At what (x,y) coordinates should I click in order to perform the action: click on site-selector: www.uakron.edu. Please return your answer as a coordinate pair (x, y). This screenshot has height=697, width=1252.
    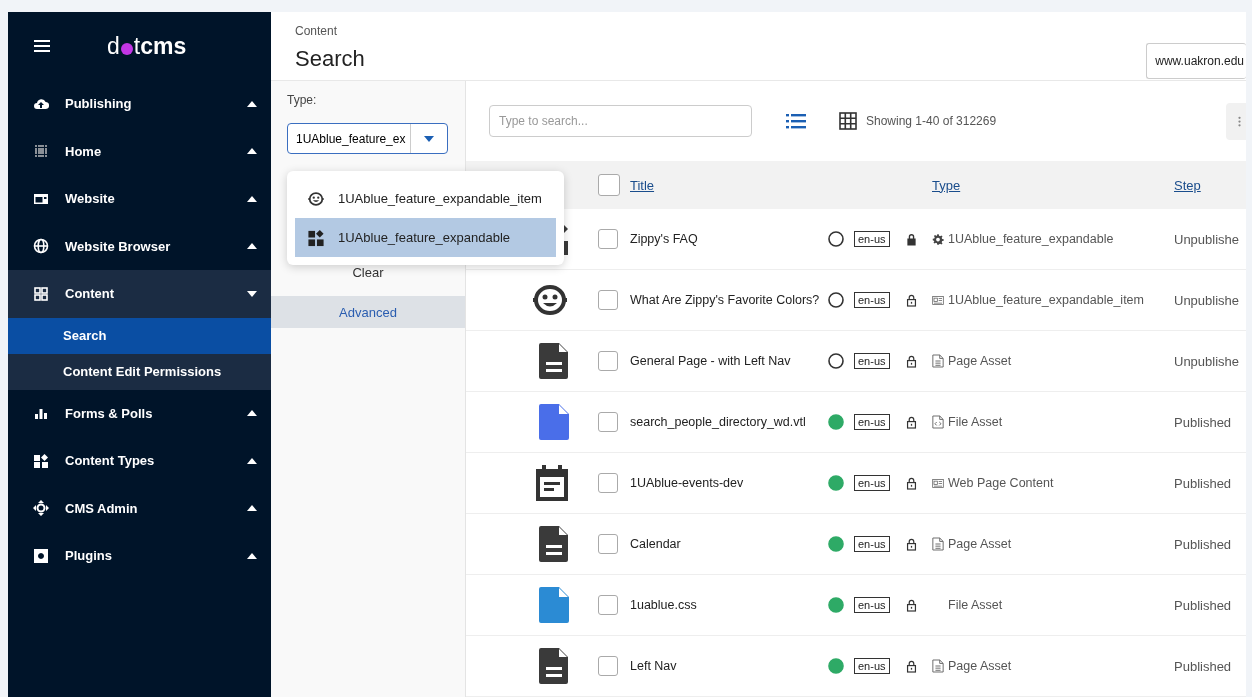
    Looking at the image, I should click on (1196, 61).